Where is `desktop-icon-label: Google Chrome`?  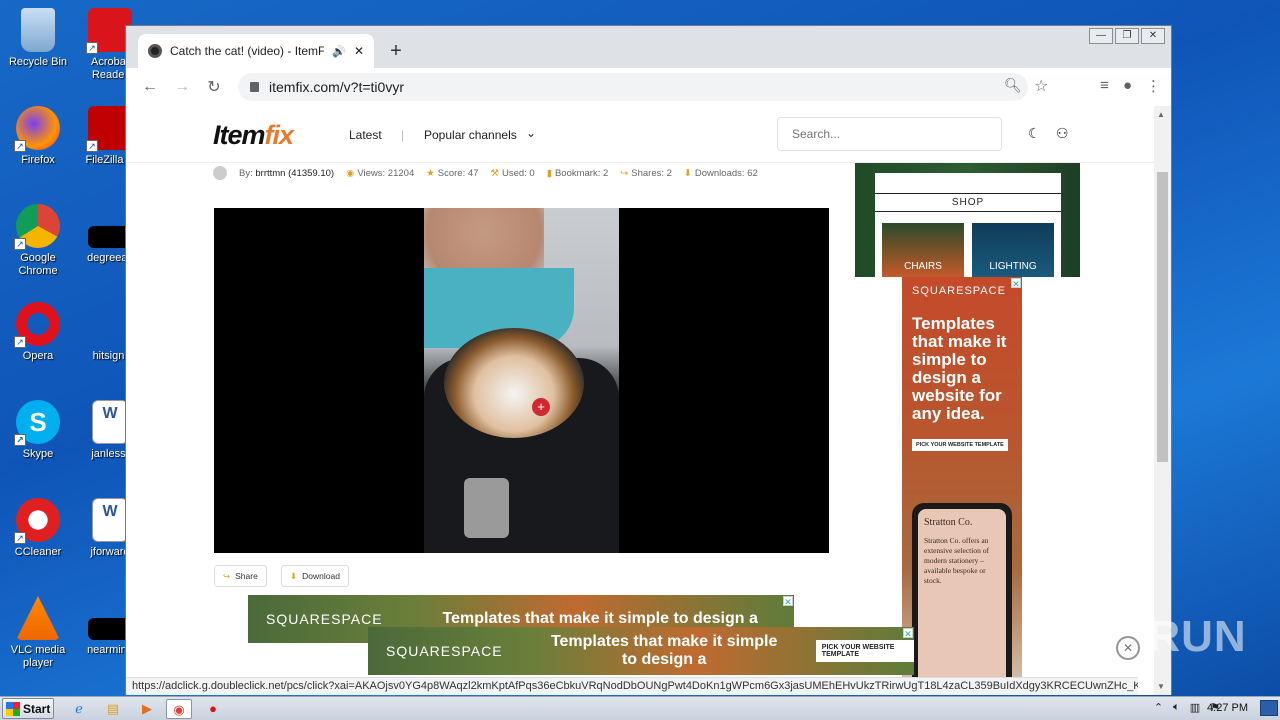 desktop-icon-label: Google Chrome is located at coordinates (38, 264).